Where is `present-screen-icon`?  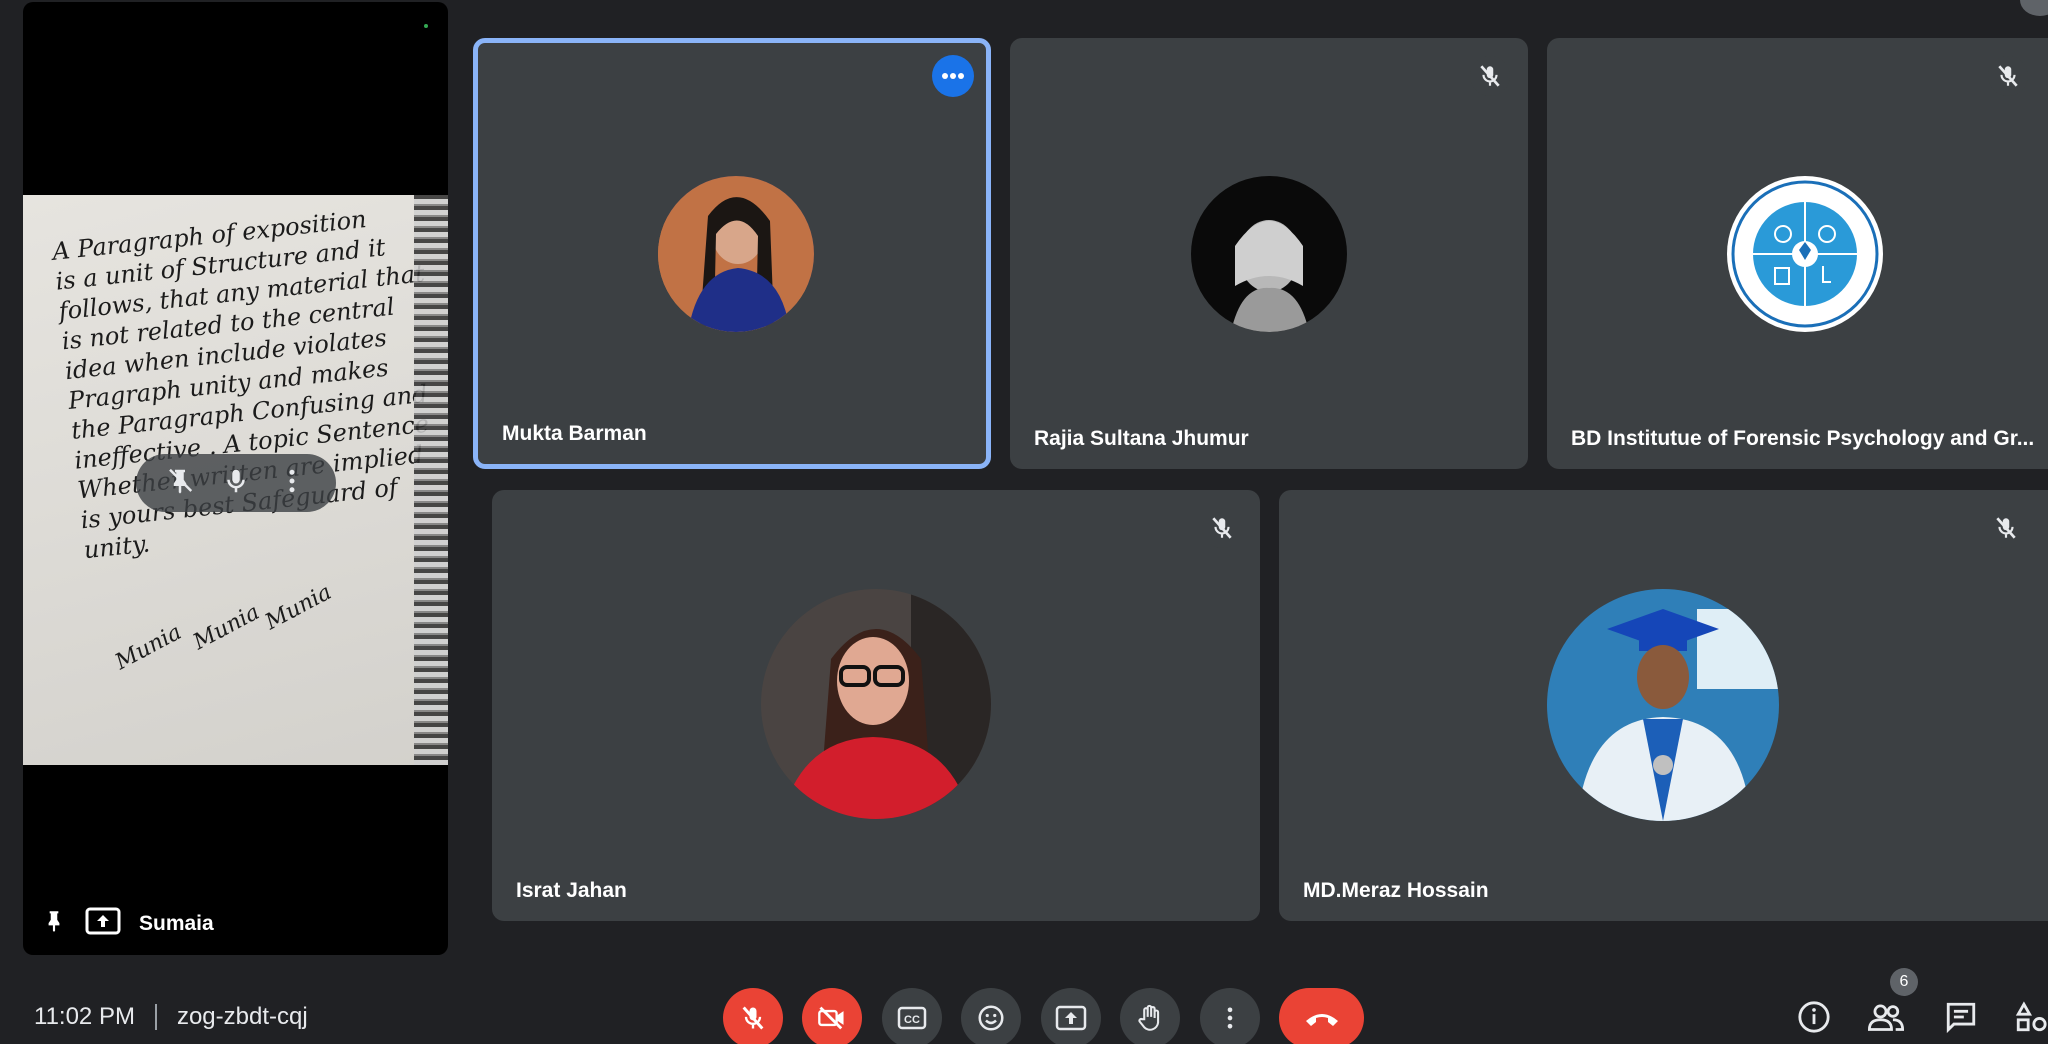 present-screen-icon is located at coordinates (1071, 1018).